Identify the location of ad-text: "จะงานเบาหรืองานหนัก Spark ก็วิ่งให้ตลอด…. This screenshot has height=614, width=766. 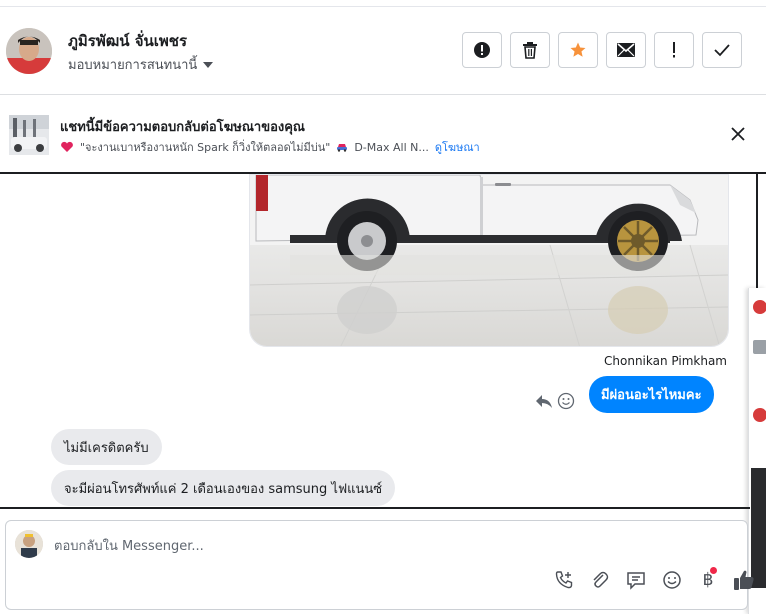
(205, 147).